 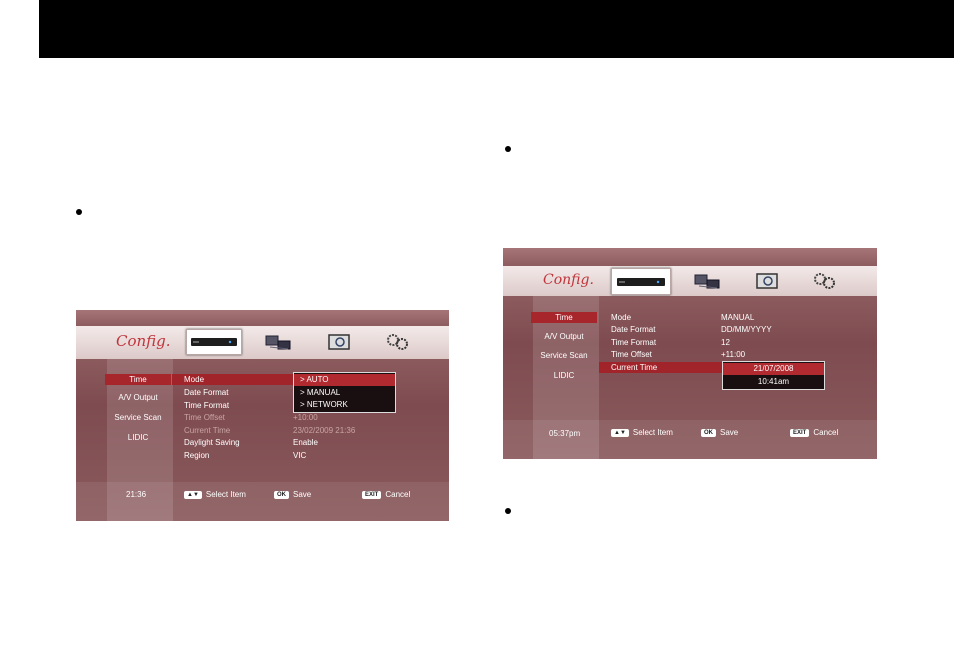 I want to click on dropdown-option-network: > NETWORK, so click(x=344, y=405).